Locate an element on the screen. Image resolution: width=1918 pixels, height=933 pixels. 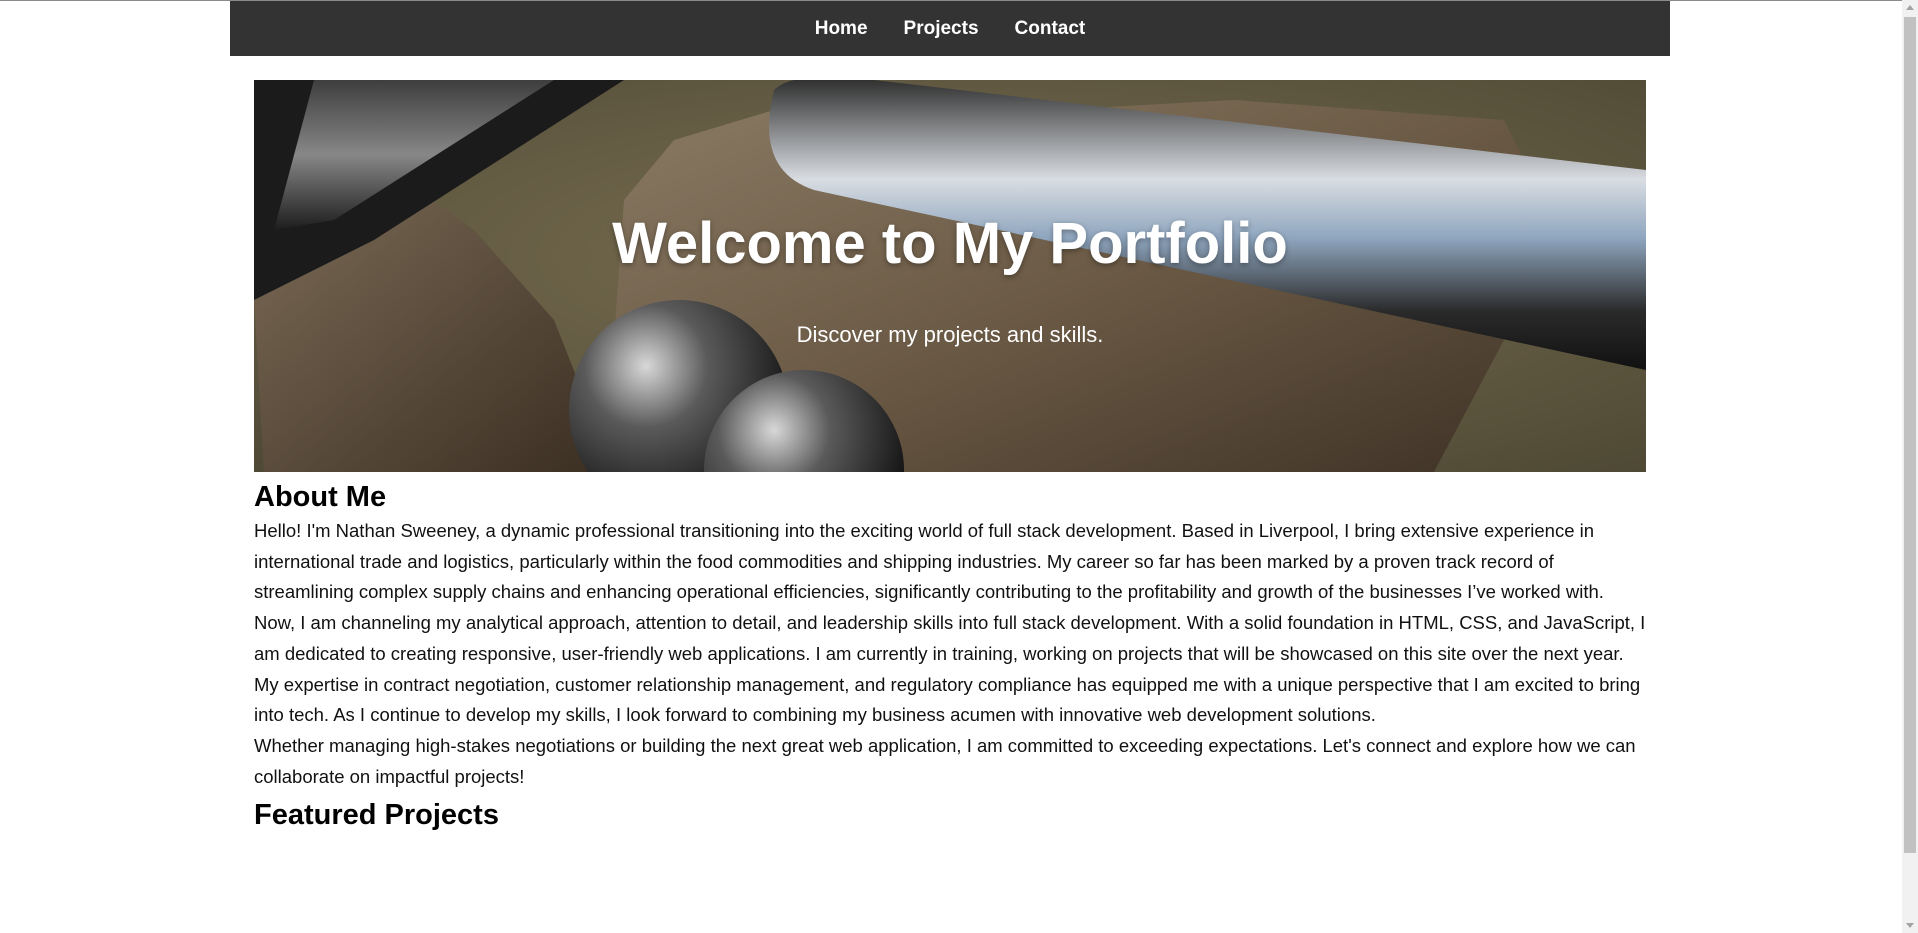
scrollbar-thumb is located at coordinates (1910, 435).